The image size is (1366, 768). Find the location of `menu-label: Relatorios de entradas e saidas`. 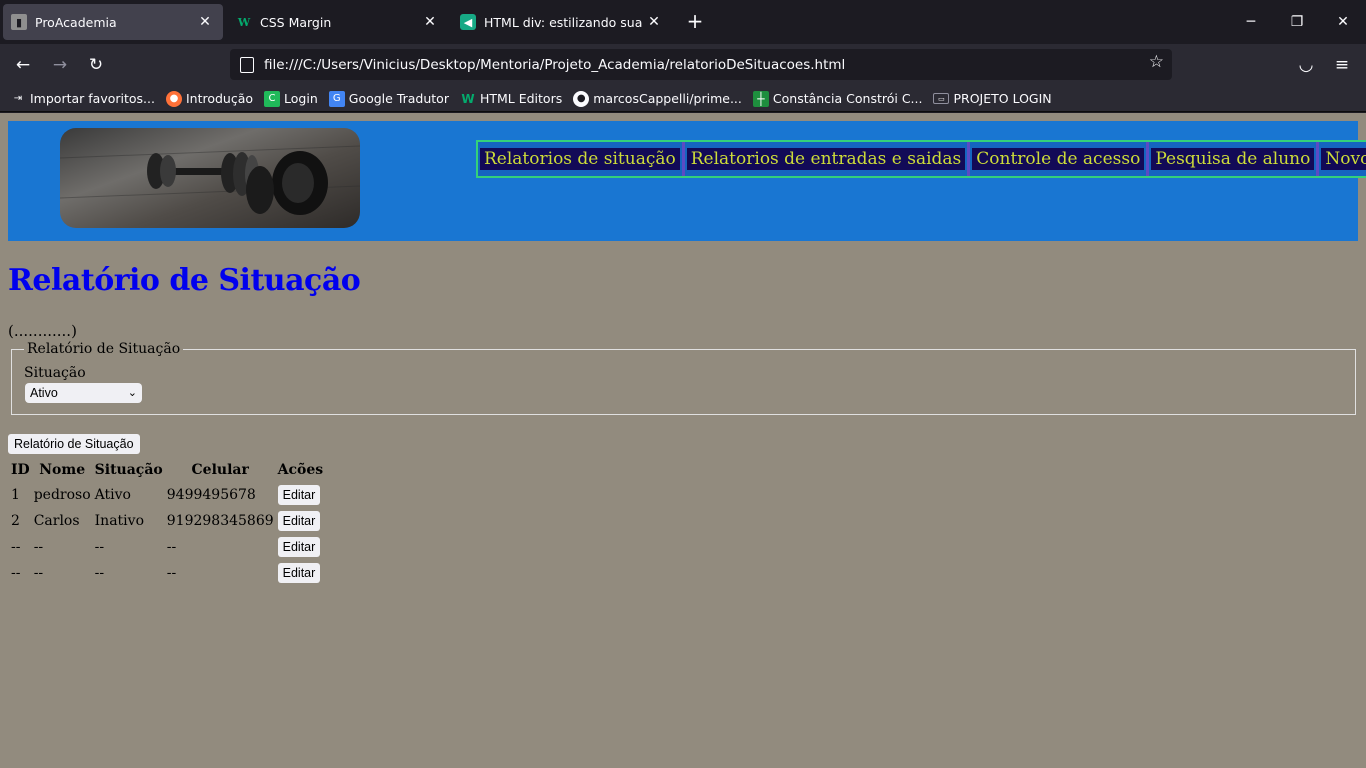

menu-label: Relatorios de entradas e saidas is located at coordinates (826, 159).